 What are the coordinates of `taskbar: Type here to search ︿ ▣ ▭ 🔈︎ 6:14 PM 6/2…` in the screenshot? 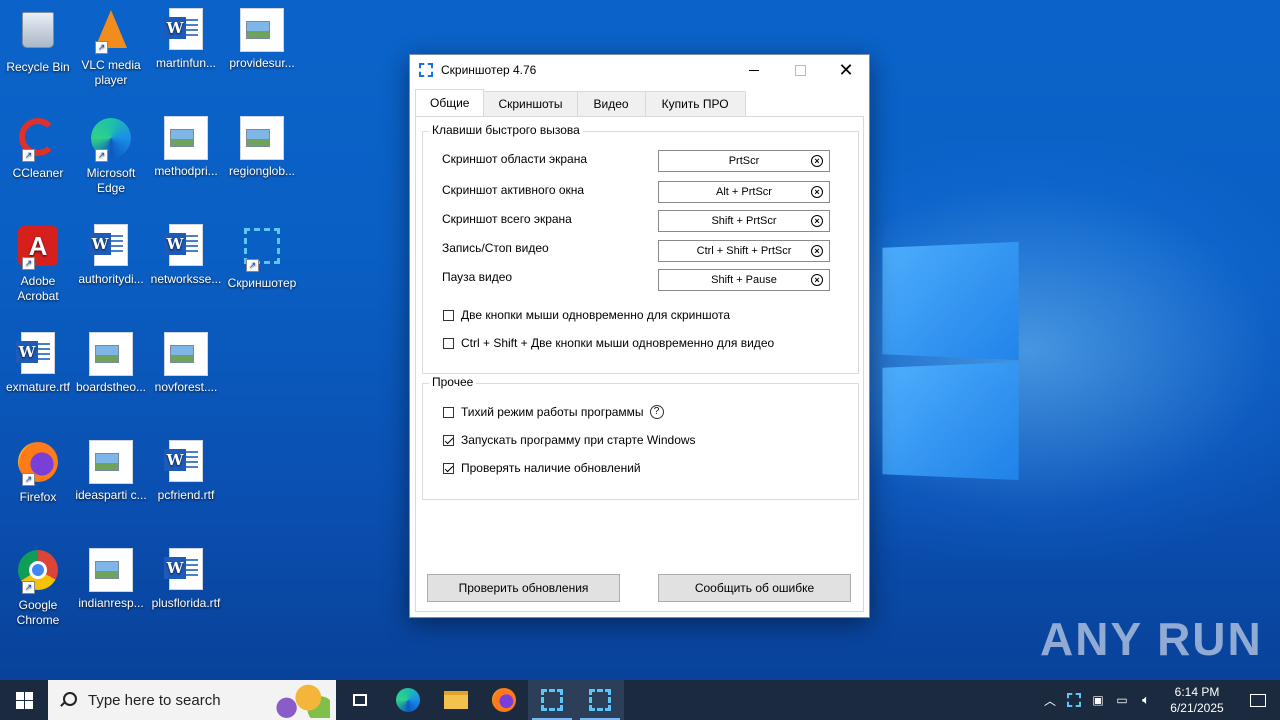 It's located at (640, 700).